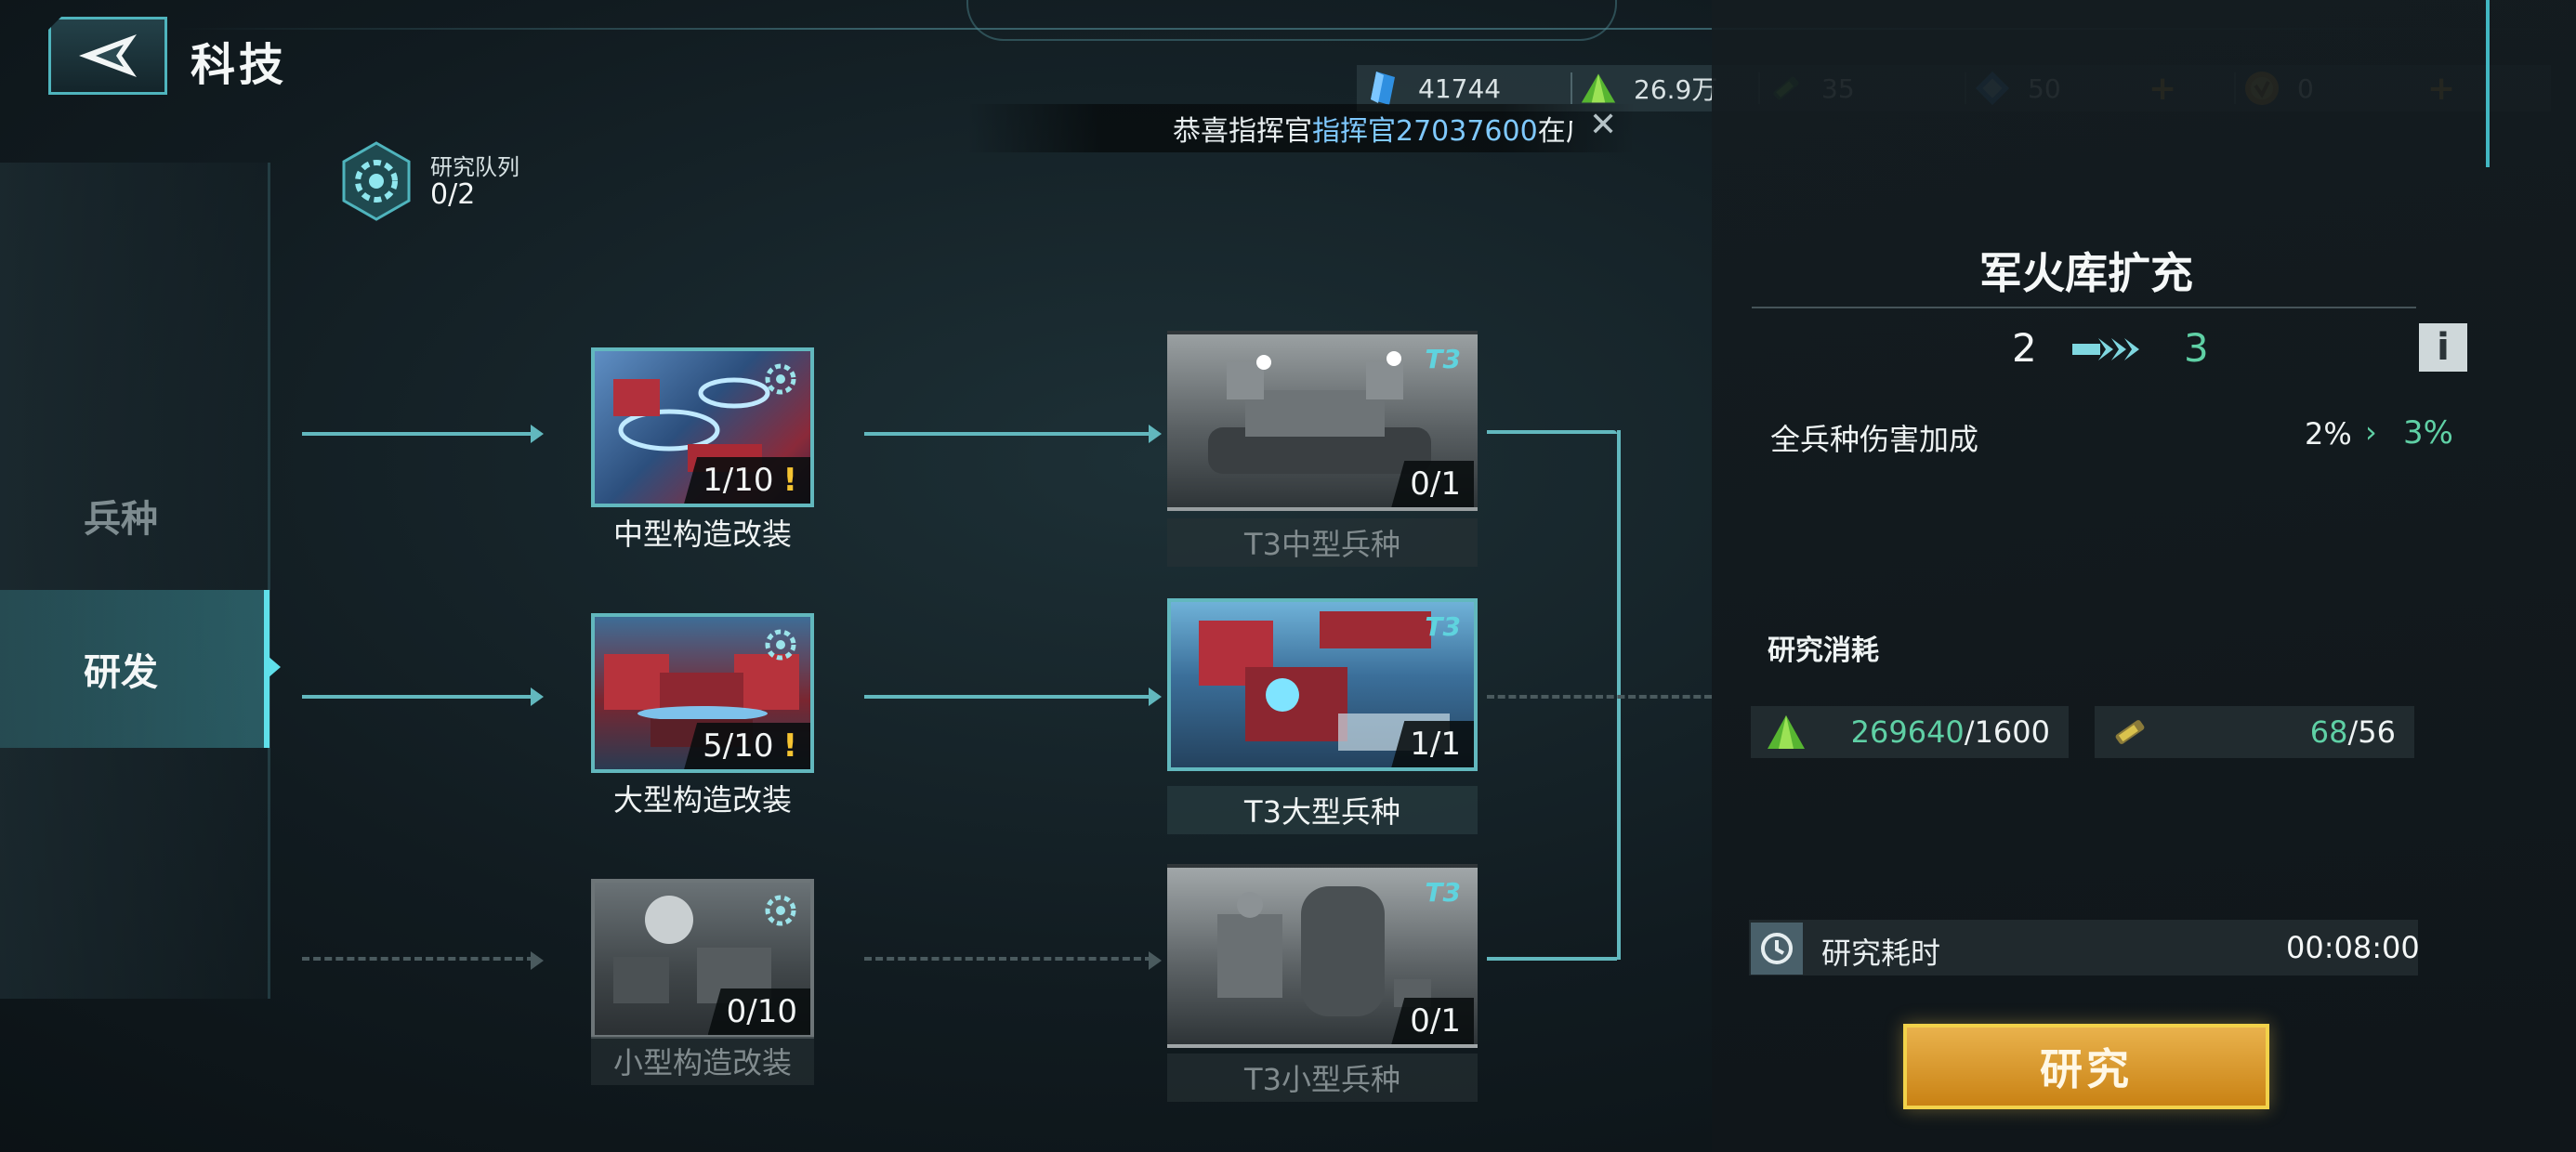 The image size is (2576, 1152). I want to click on resource-value: 41744, so click(1460, 88).